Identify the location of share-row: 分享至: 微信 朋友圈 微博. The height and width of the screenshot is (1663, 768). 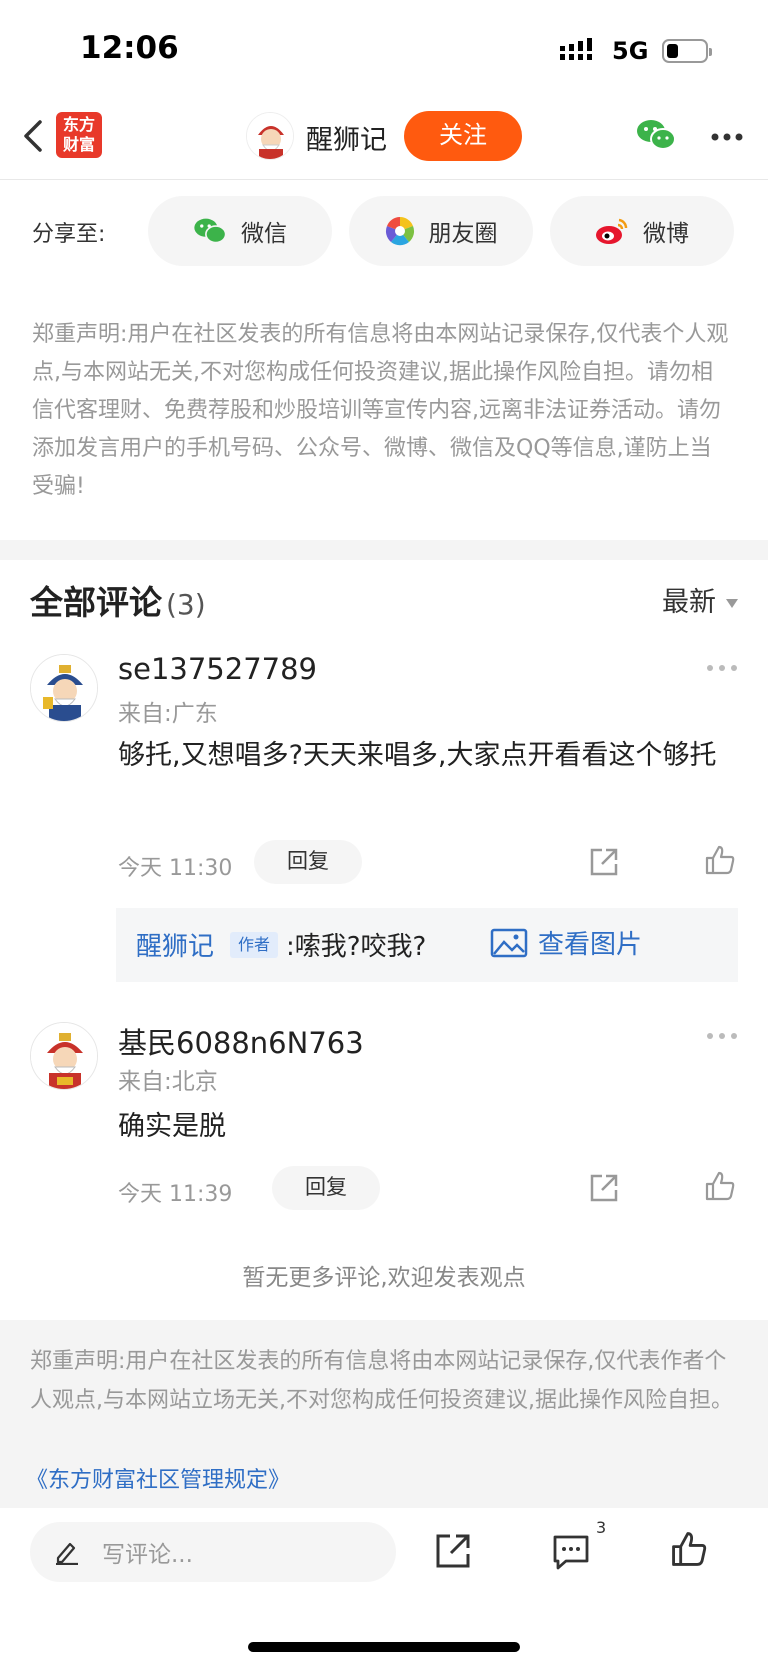
(384, 231).